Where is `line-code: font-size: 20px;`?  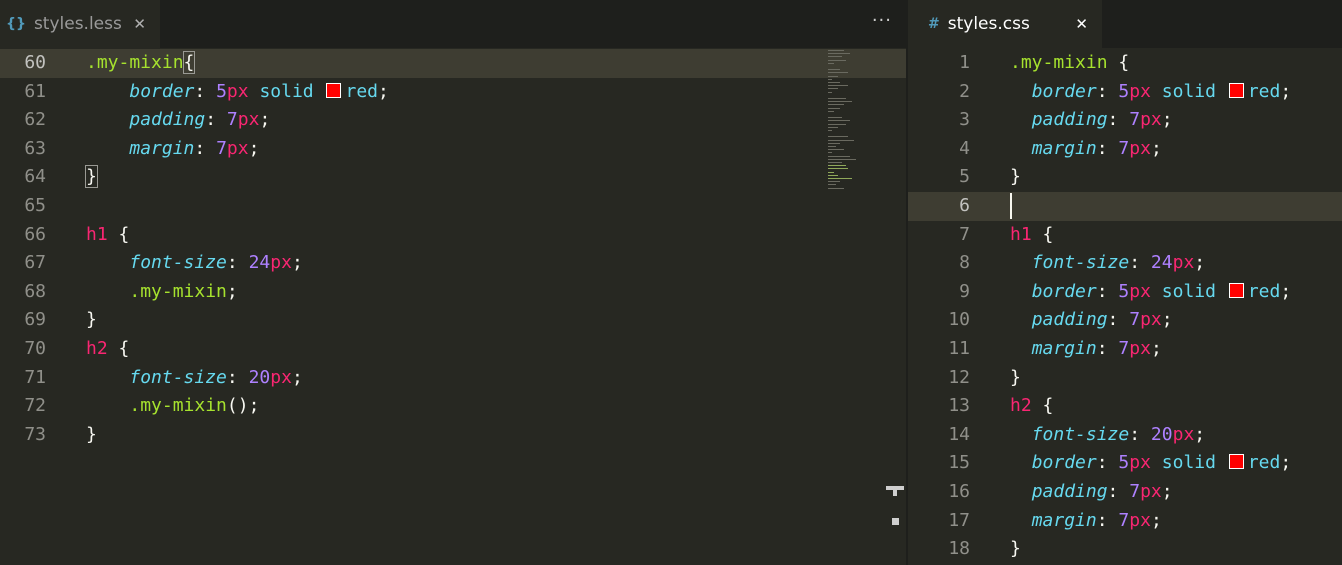
line-code: font-size: 20px; is located at coordinates (1107, 435).